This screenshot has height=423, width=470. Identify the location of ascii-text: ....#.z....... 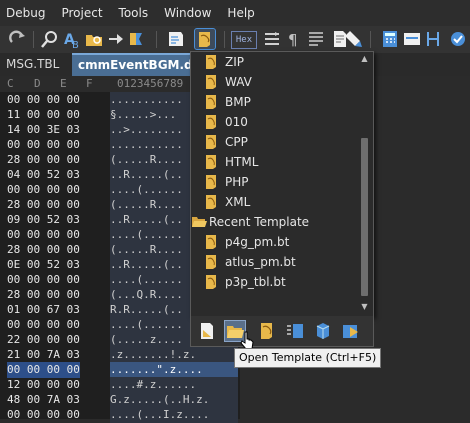
(174, 385).